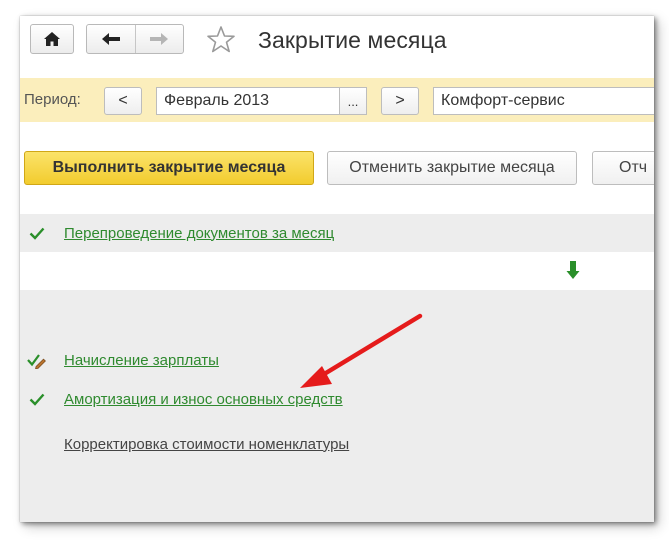 The height and width of the screenshot is (541, 669). I want to click on annotation-arrow, so click(361, 350).